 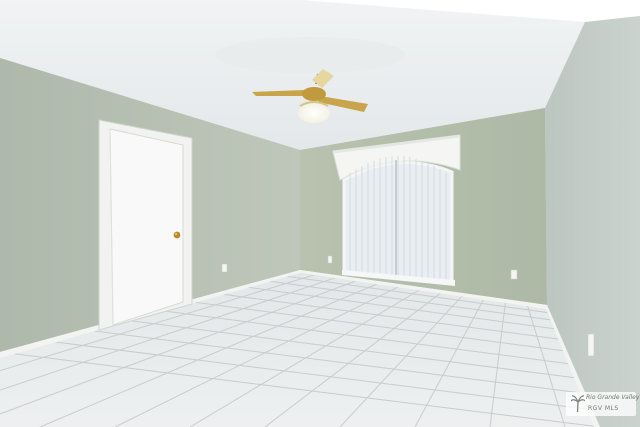 I want to click on palm-tree-icon, so click(x=578, y=404).